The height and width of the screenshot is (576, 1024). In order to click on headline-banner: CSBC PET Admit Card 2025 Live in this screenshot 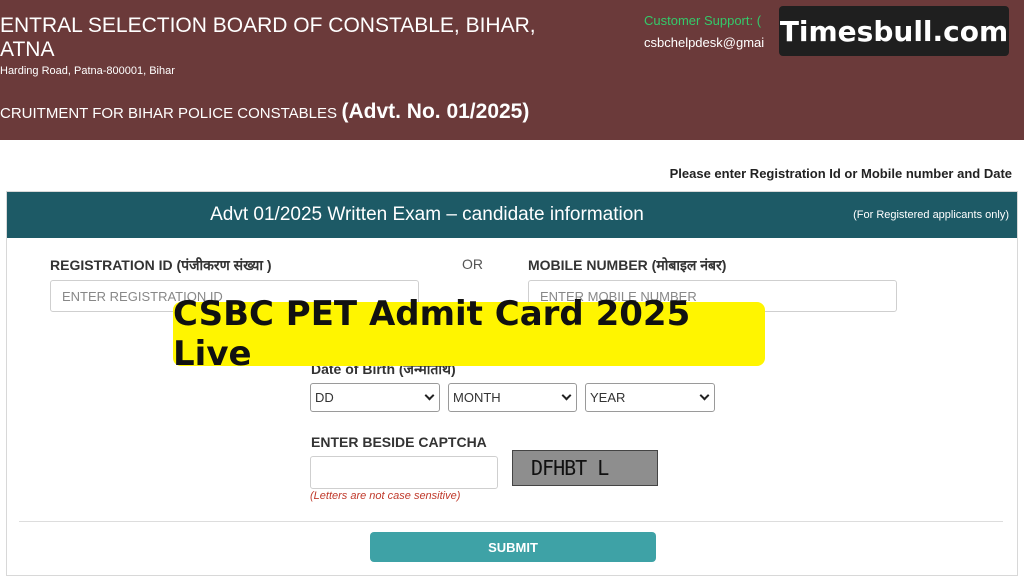, I will do `click(469, 334)`.